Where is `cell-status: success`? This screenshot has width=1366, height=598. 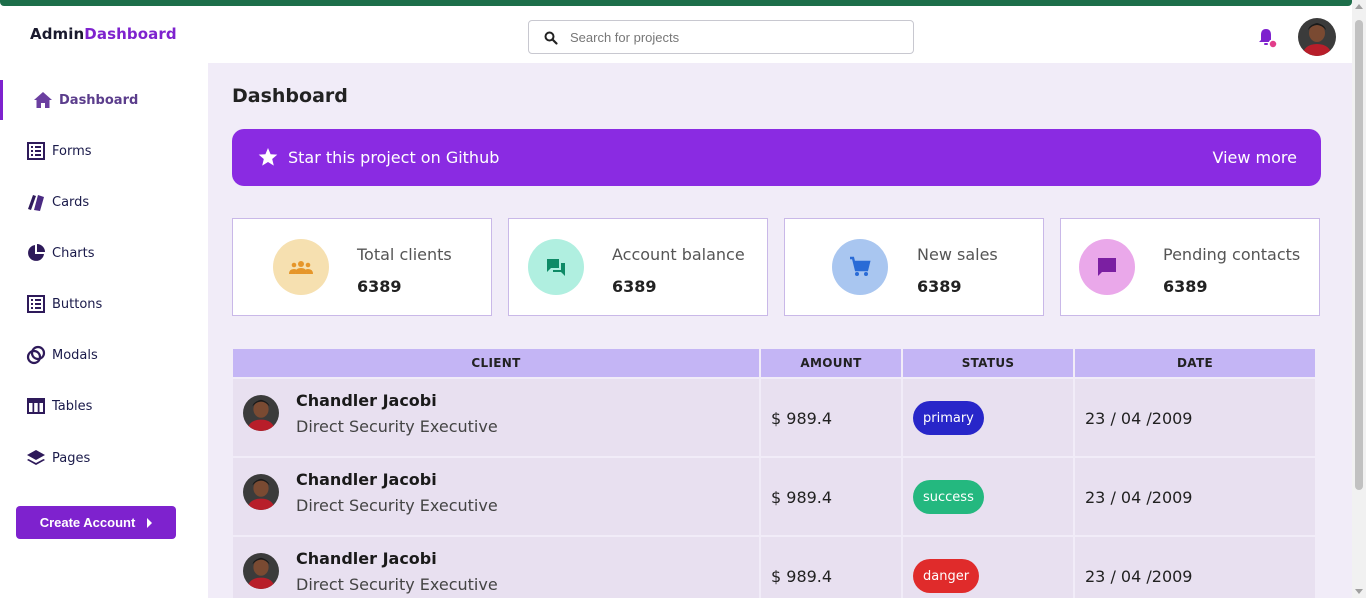
cell-status: success is located at coordinates (988, 496).